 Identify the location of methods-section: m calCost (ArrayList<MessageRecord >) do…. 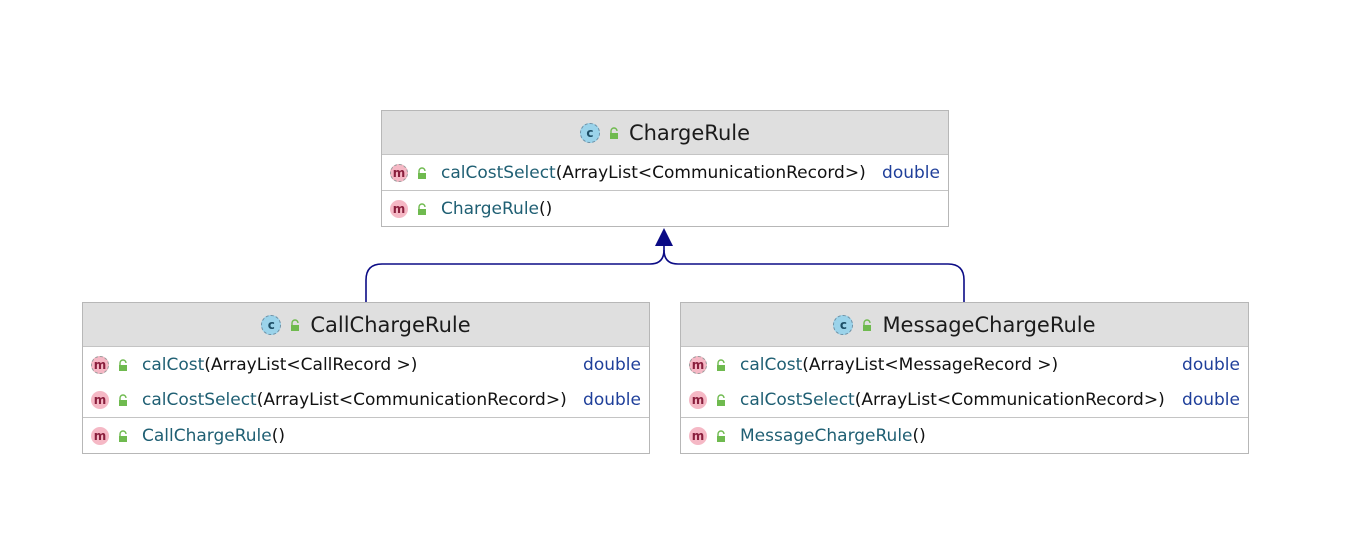
(964, 382).